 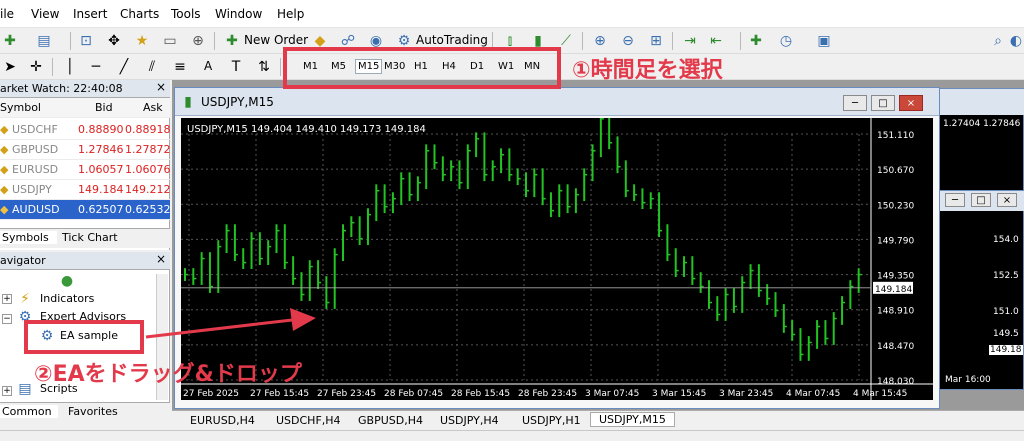 What do you see at coordinates (1016, 41) in the screenshot?
I see `account-icon: ◐` at bounding box center [1016, 41].